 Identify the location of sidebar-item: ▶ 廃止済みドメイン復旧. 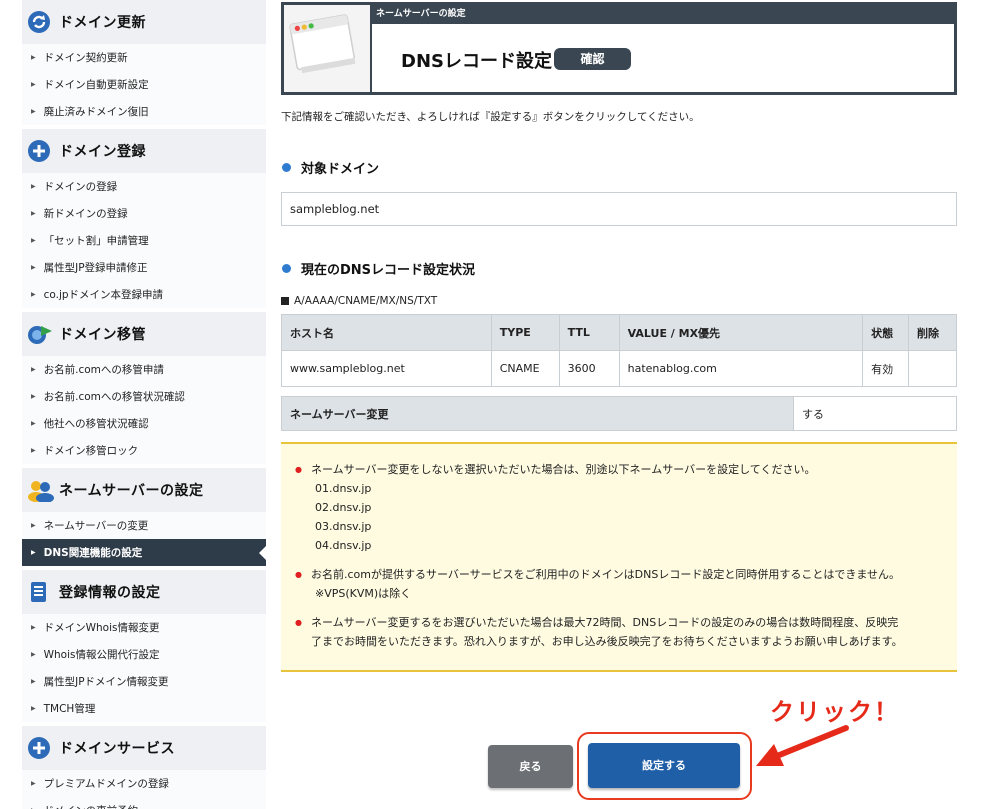
(144, 111).